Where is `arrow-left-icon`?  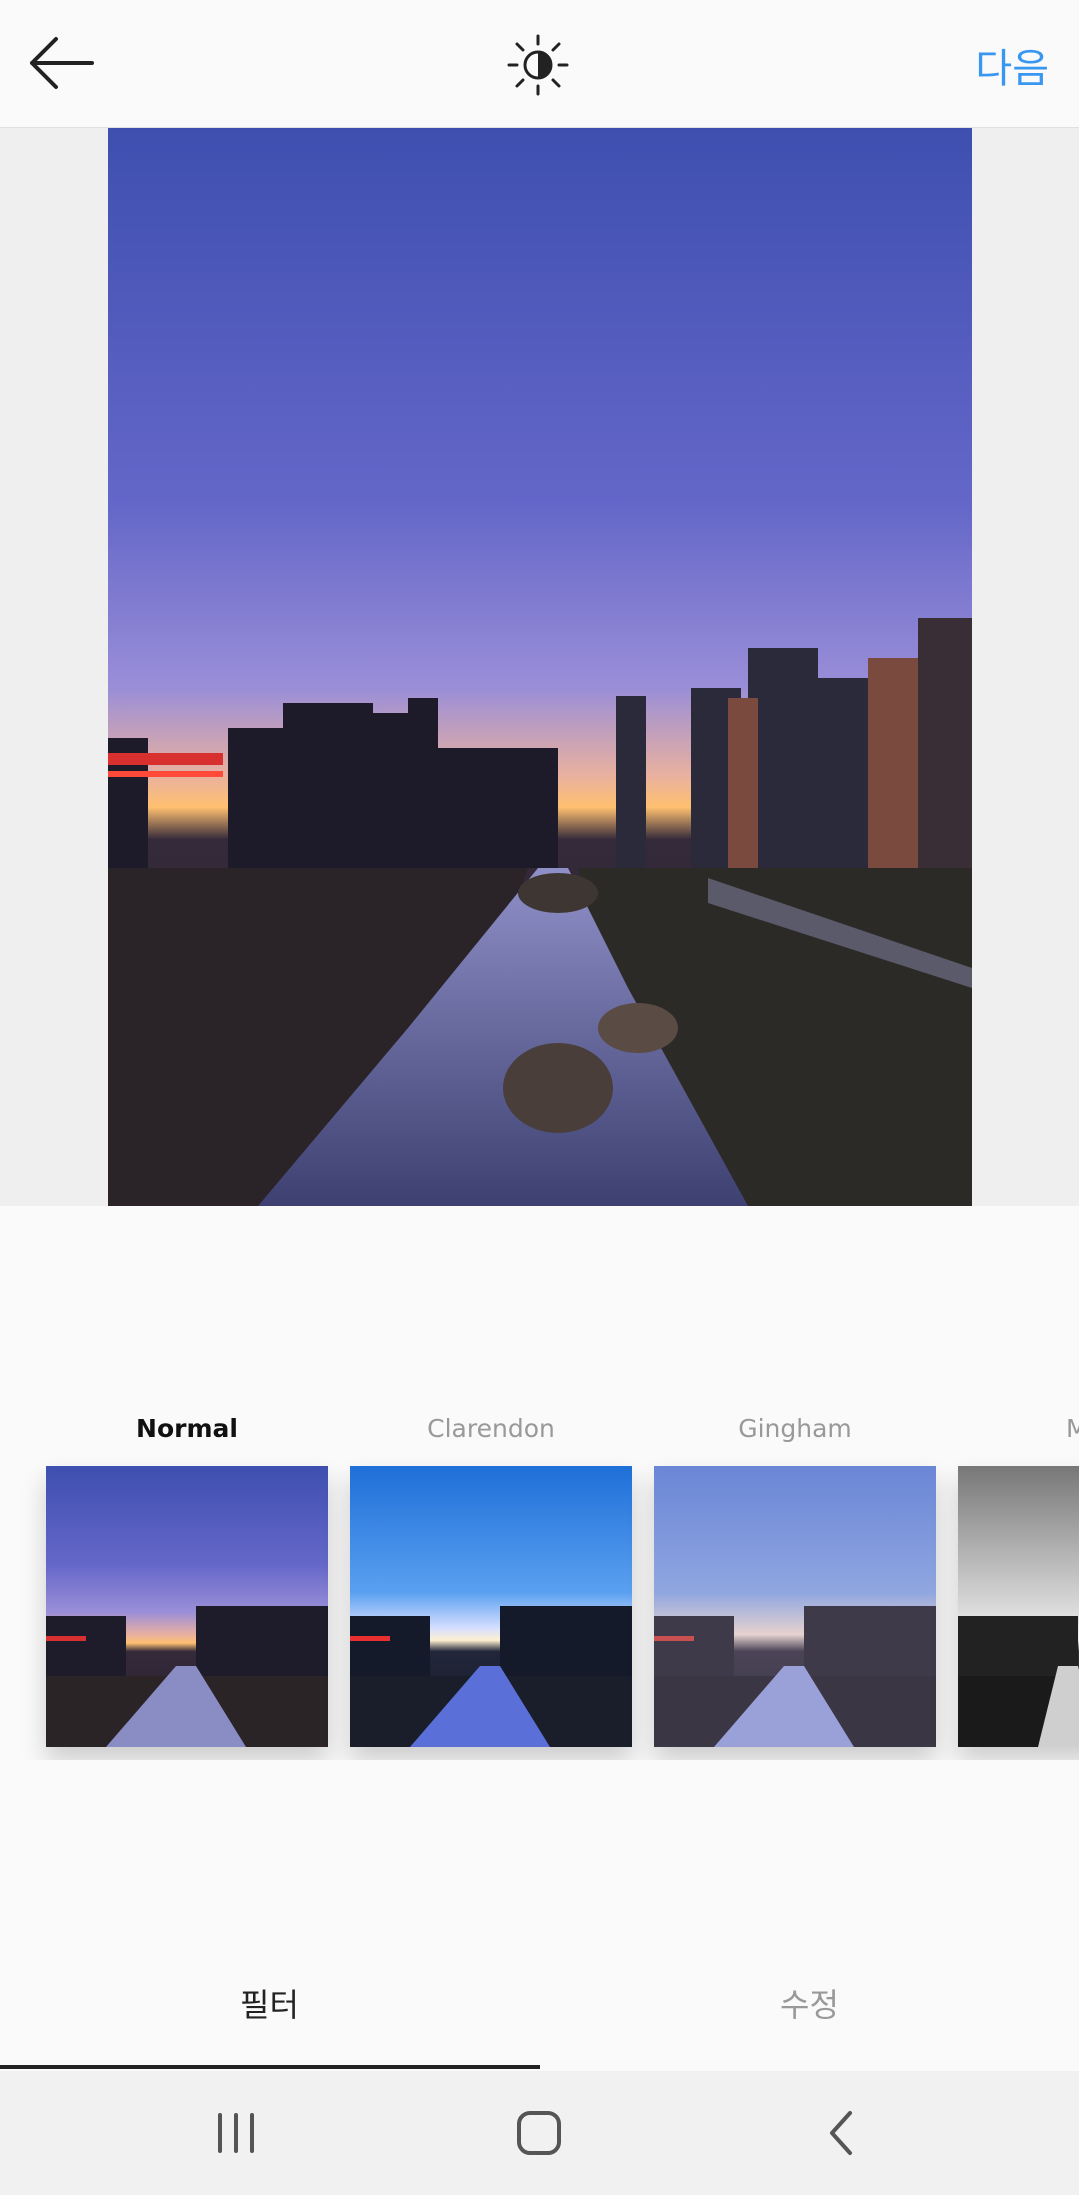
arrow-left-icon is located at coordinates (62, 63).